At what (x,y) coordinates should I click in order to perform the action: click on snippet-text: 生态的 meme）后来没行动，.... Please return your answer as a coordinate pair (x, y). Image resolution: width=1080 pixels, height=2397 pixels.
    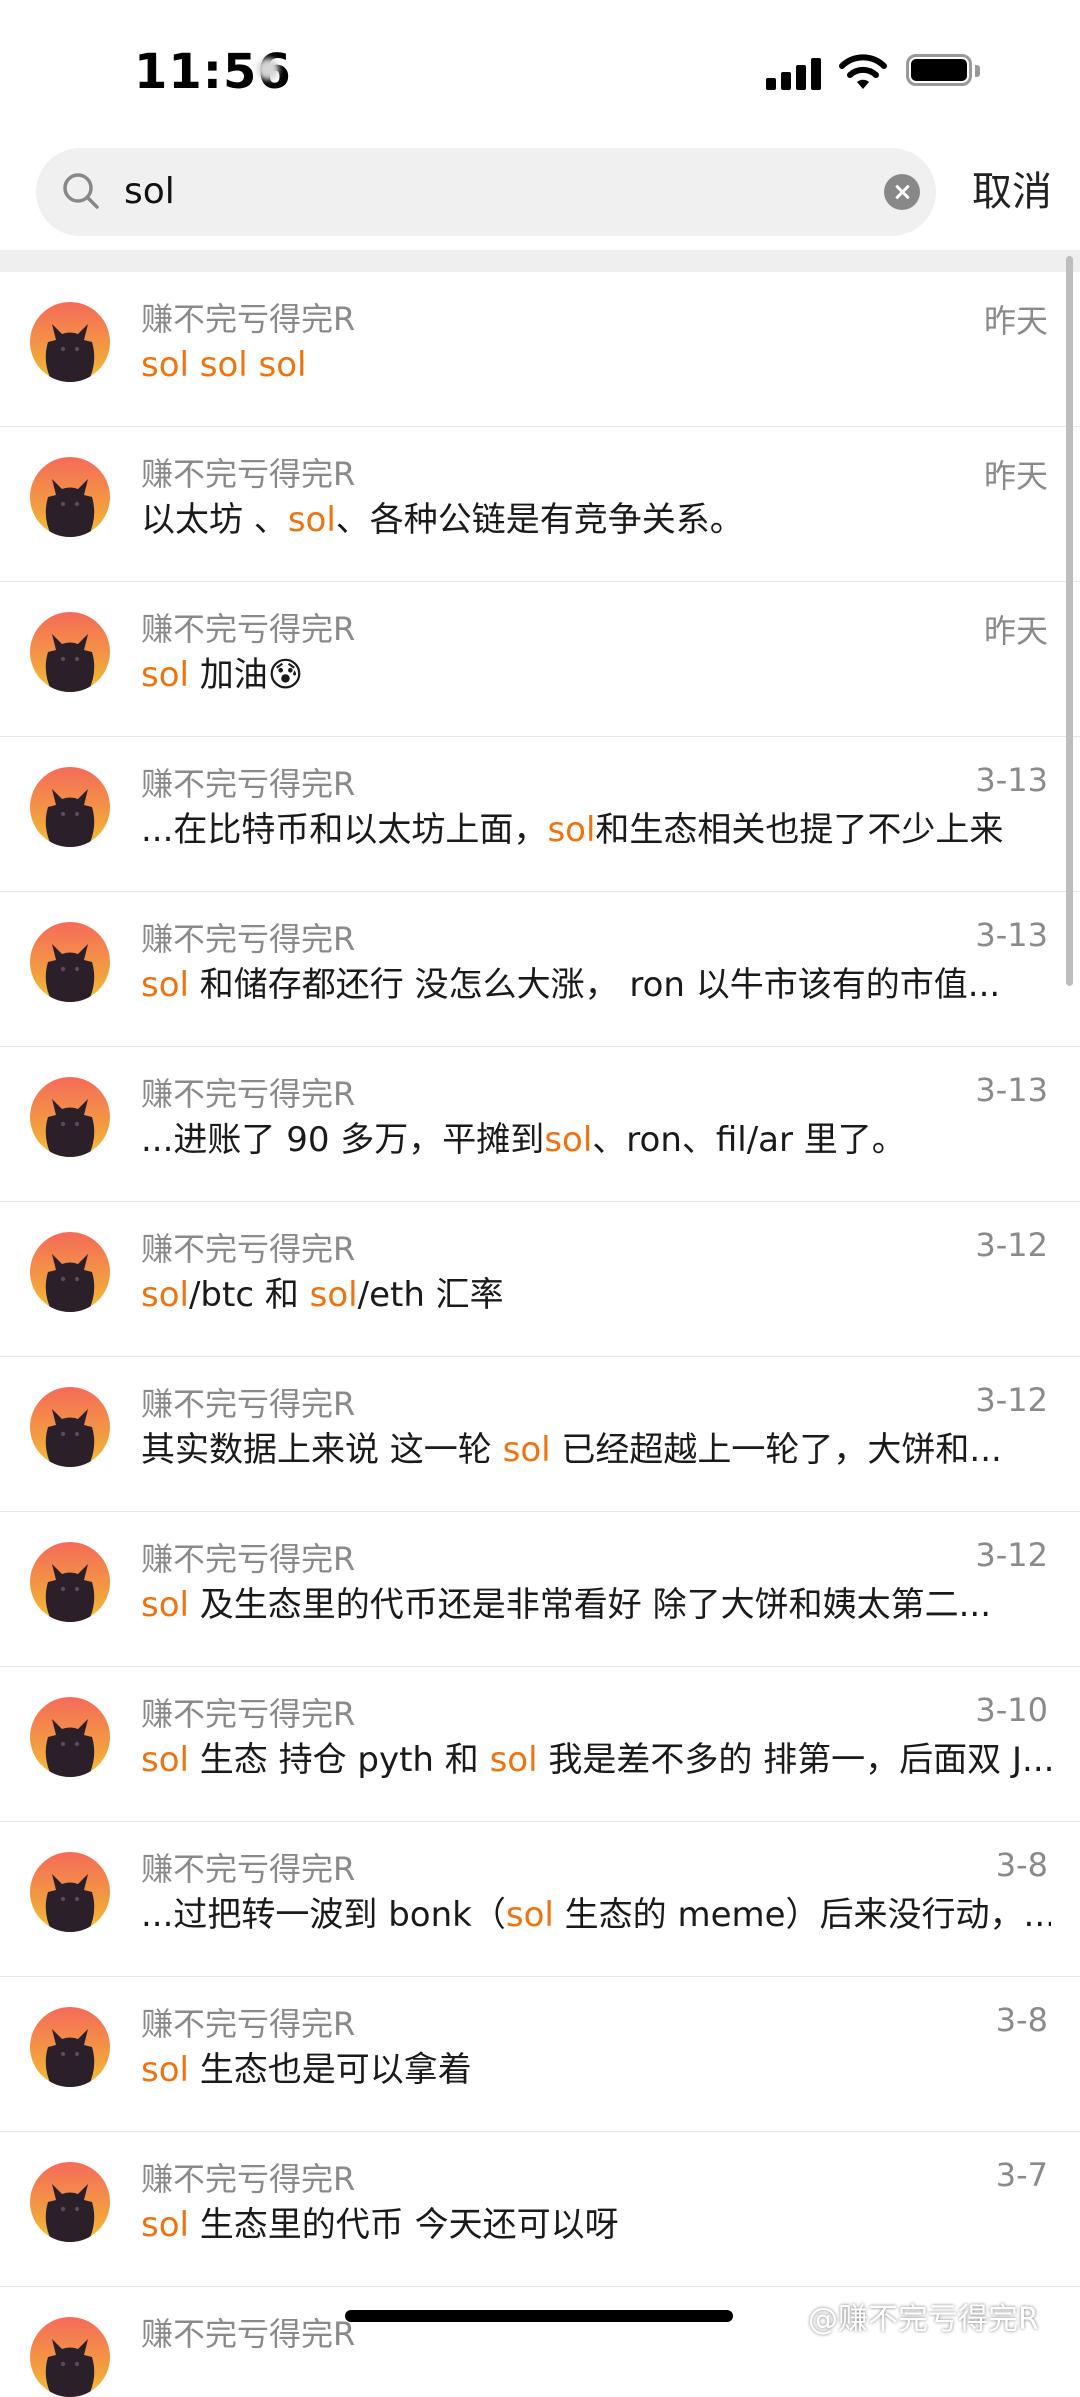
    Looking at the image, I should click on (802, 1915).